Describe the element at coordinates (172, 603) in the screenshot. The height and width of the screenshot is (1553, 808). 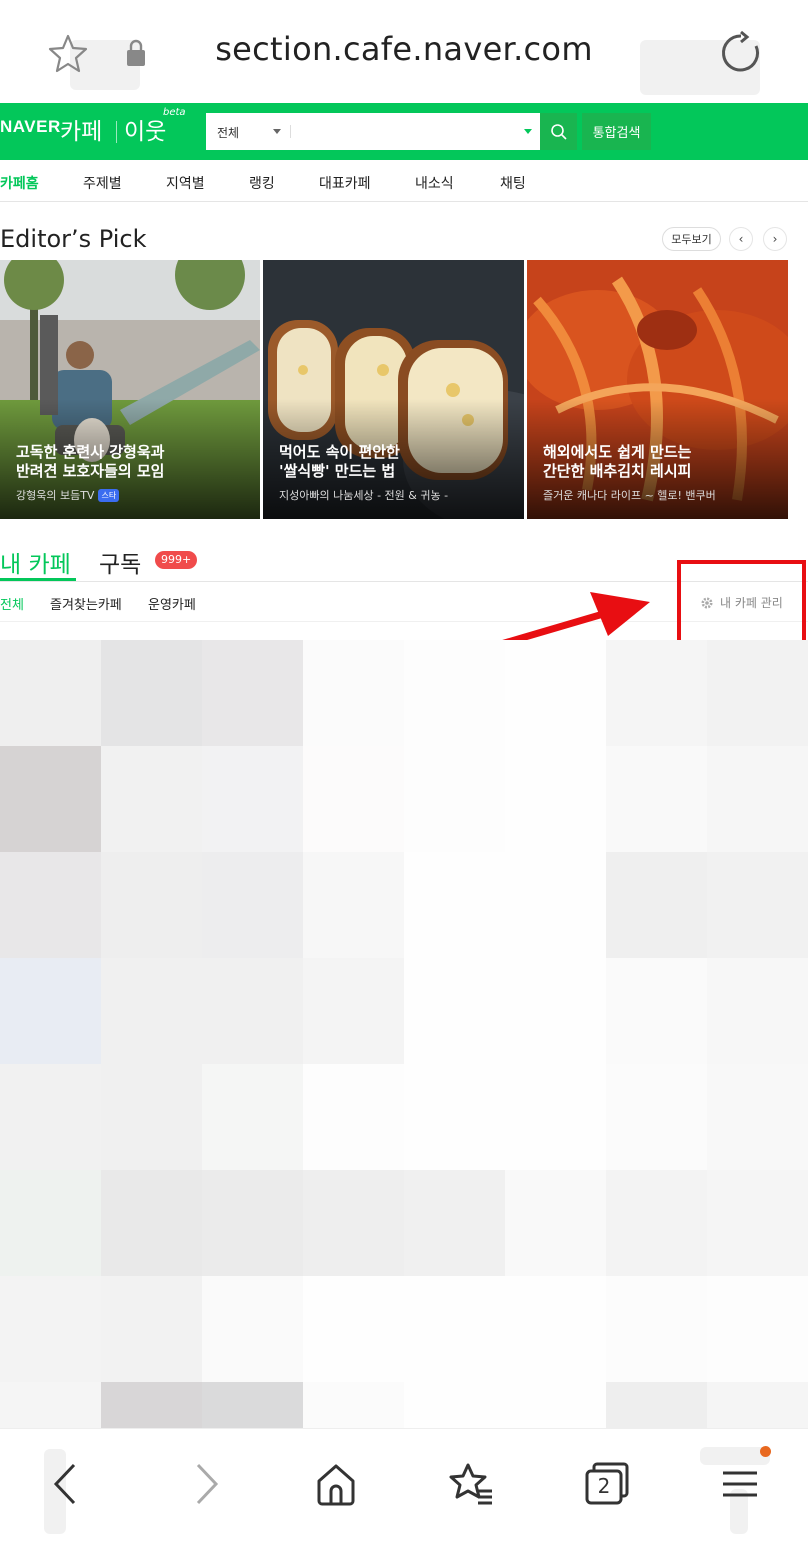
I see `subtab-managed: 운영카페` at that location.